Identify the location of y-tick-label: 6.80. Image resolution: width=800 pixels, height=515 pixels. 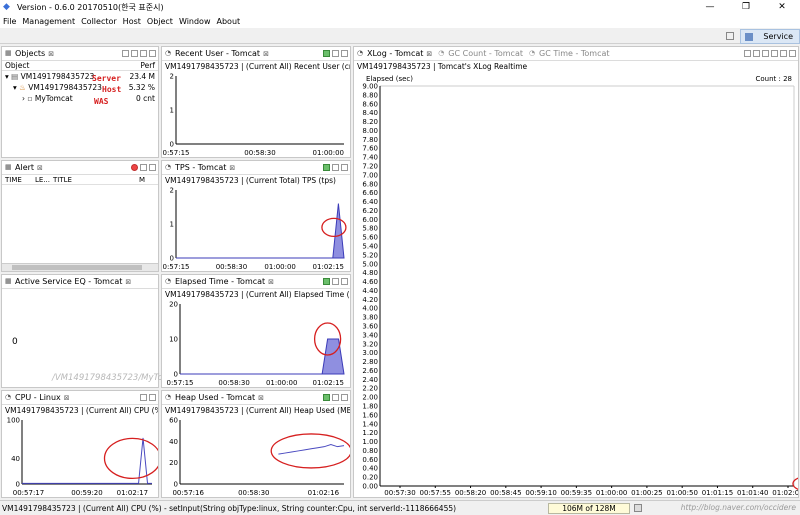
(370, 184).